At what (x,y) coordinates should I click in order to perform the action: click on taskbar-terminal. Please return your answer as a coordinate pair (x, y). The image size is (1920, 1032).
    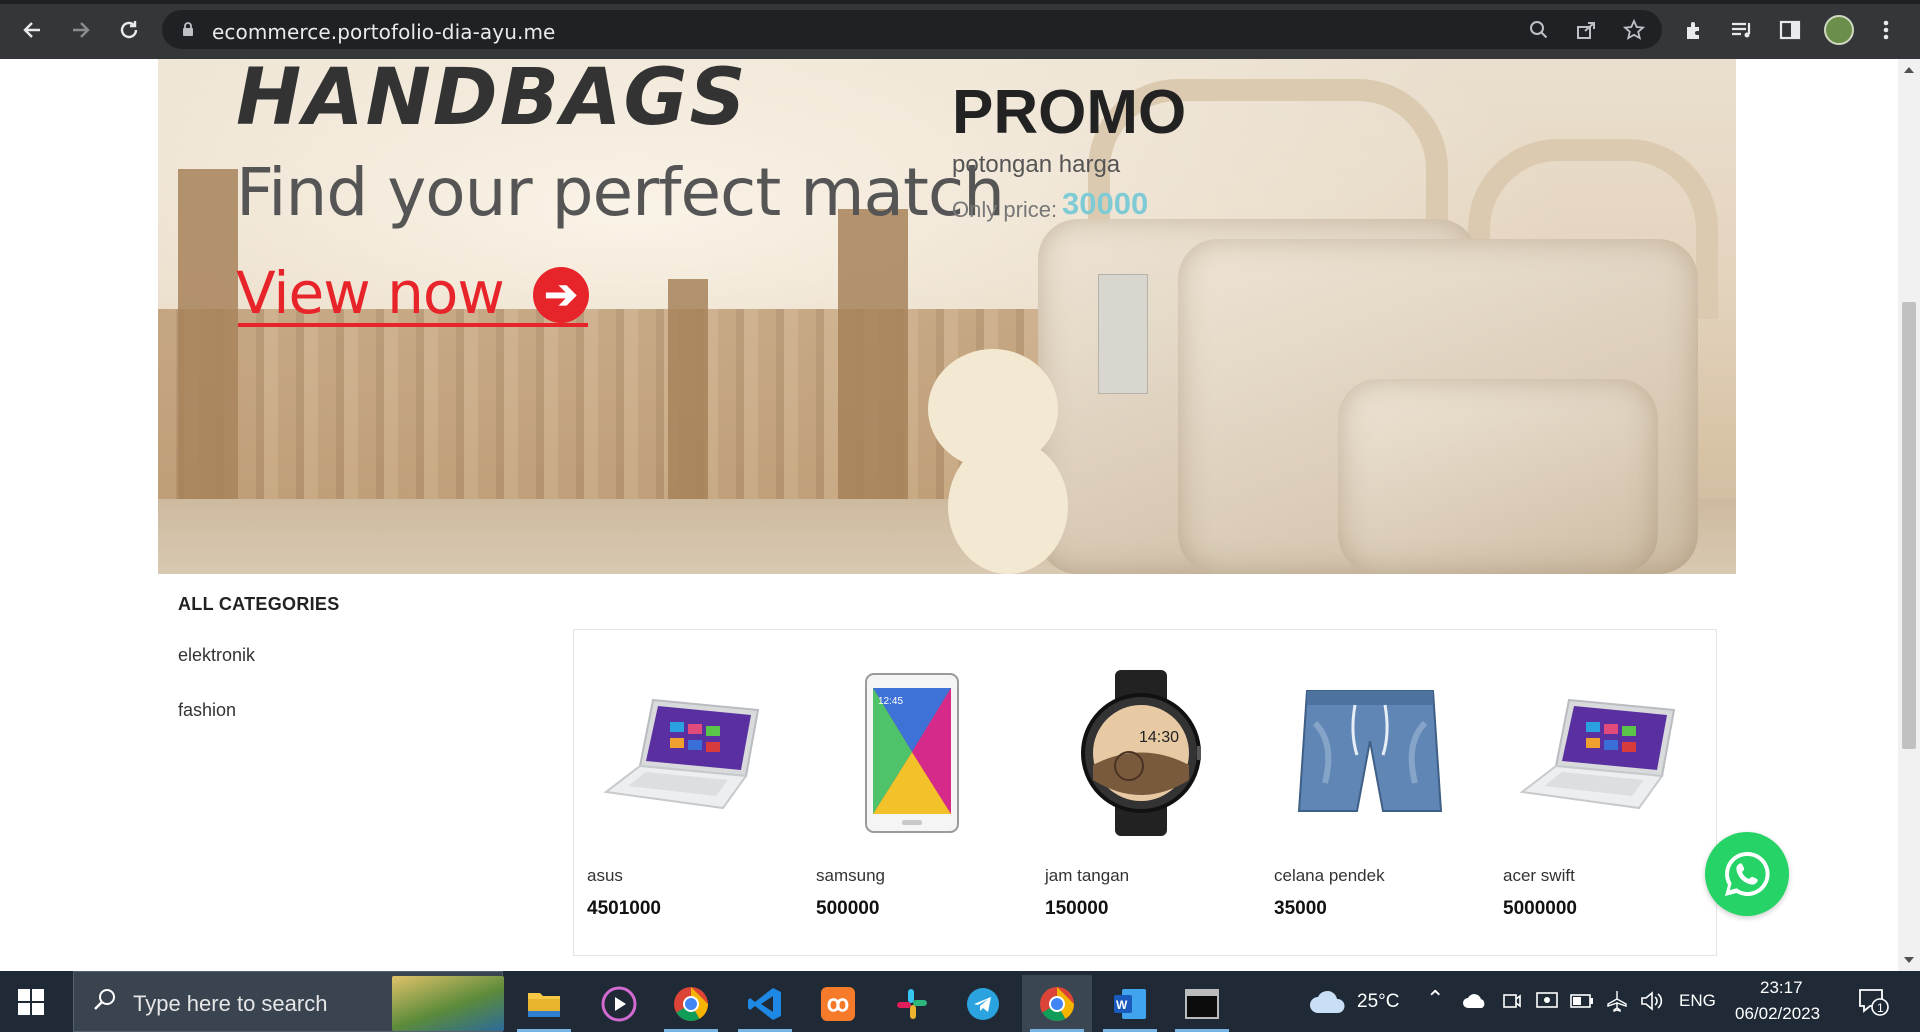
    Looking at the image, I should click on (1202, 1003).